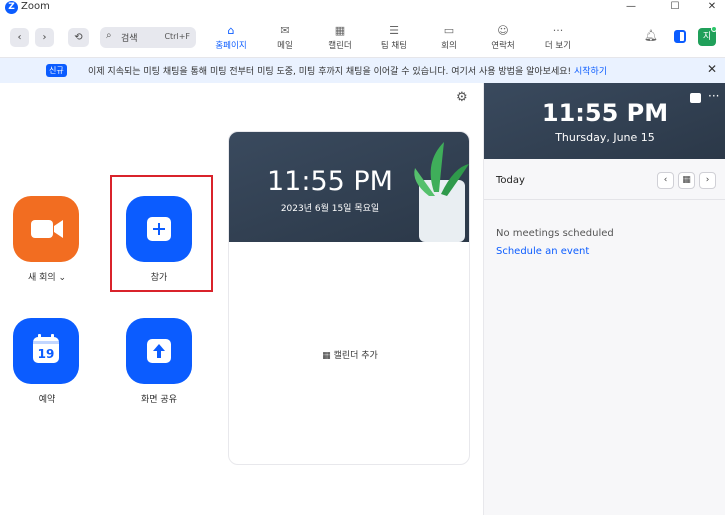  I want to click on close-window-button: ✕, so click(711, 8).